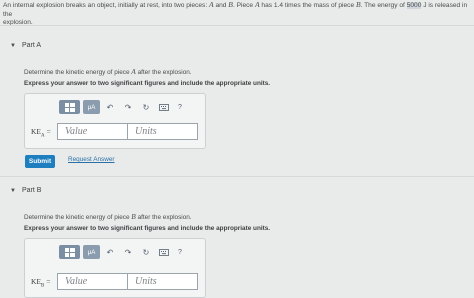 The image size is (474, 298). I want to click on problem-text: has 1.4 times the mass of piece, so click(307, 5).